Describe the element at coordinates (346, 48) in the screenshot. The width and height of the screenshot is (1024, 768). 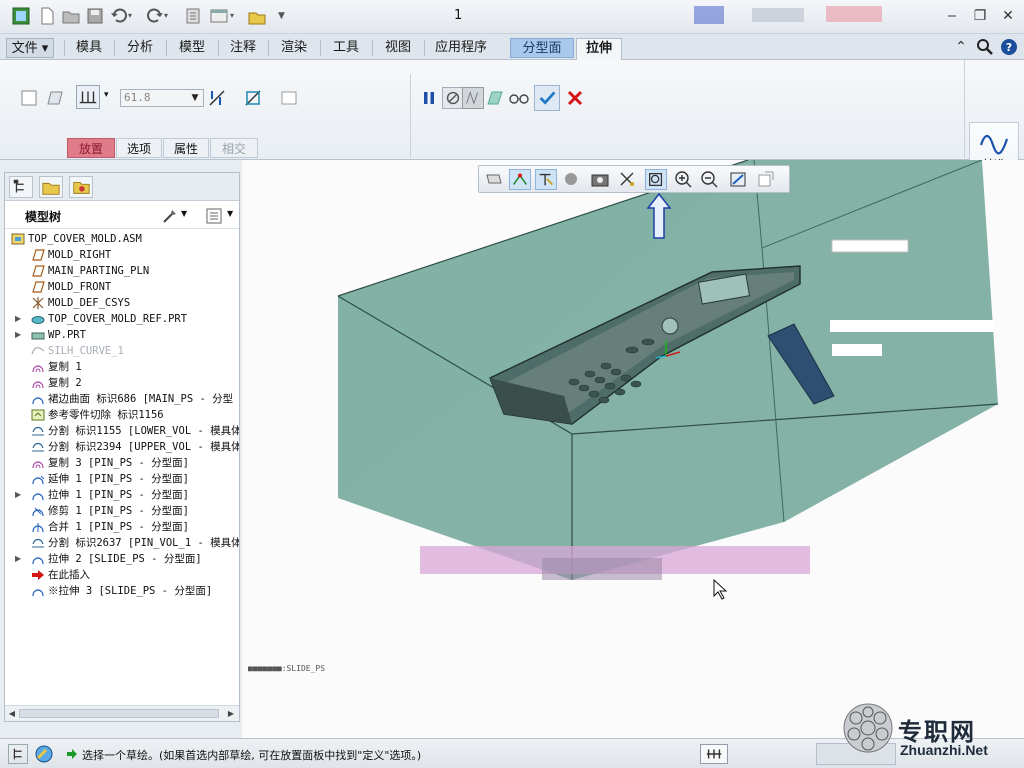
I see `tab-tools: 工具` at that location.